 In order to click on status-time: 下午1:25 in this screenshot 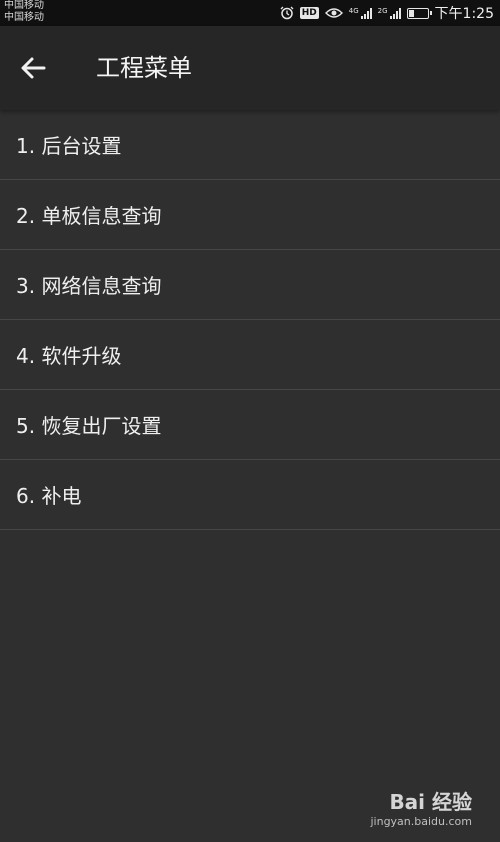, I will do `click(464, 14)`.